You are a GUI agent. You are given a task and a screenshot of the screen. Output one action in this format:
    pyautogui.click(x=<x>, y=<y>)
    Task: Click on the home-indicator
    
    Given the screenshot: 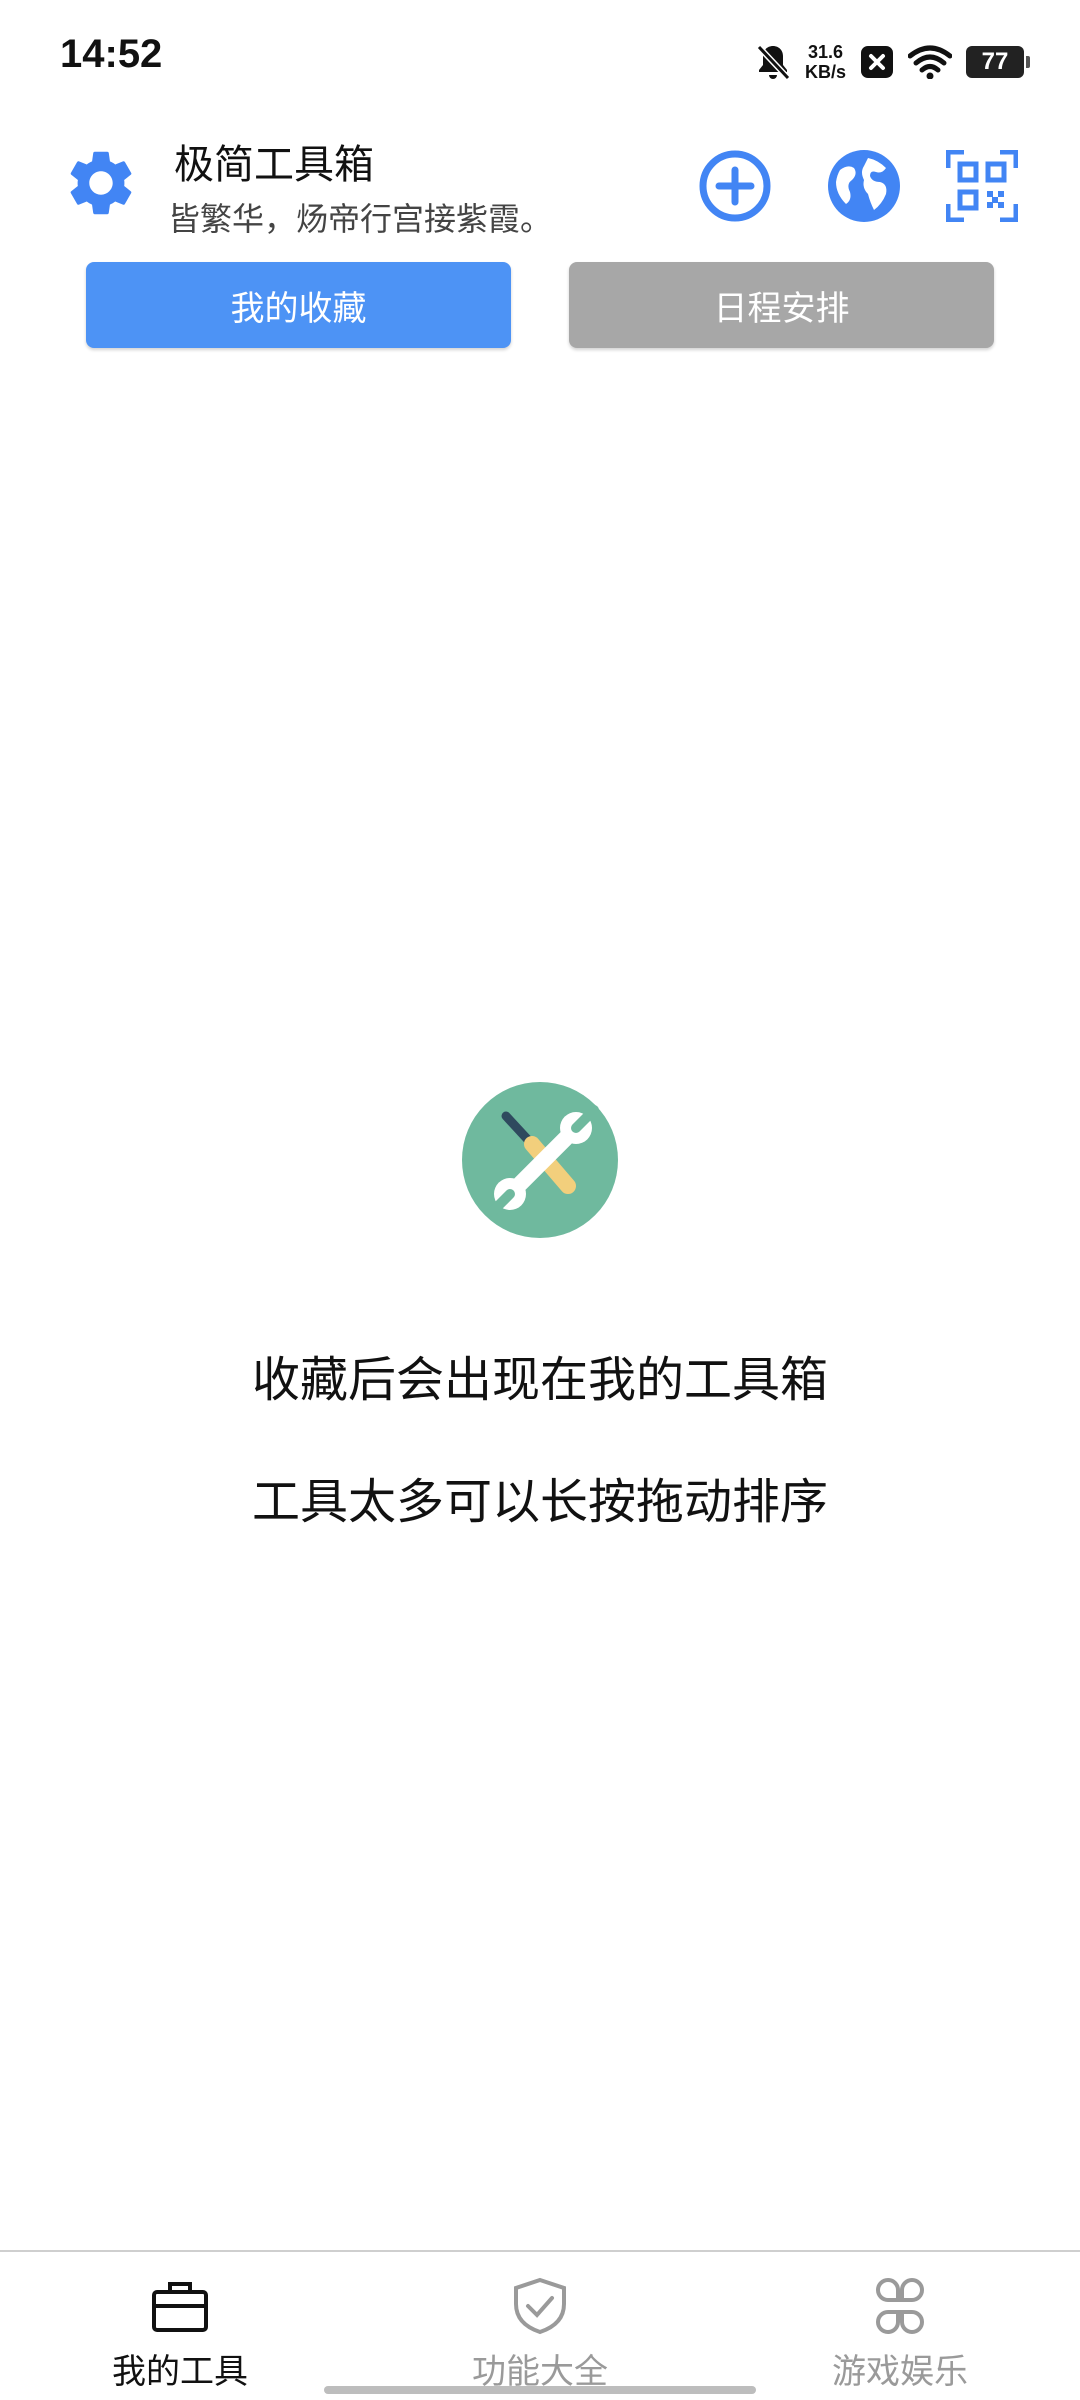 What is the action you would take?
    pyautogui.click(x=540, y=2390)
    